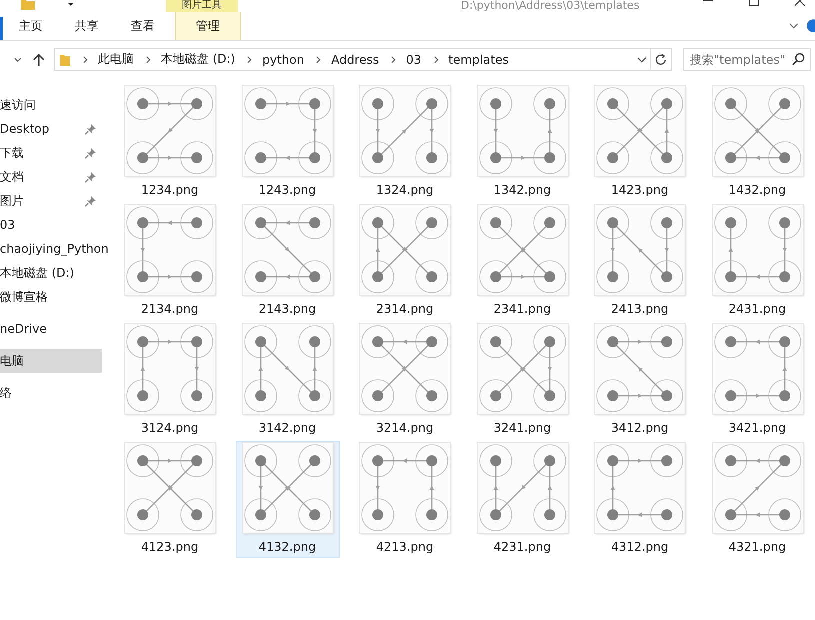 The width and height of the screenshot is (815, 620). I want to click on nav-label: 03, so click(8, 225).